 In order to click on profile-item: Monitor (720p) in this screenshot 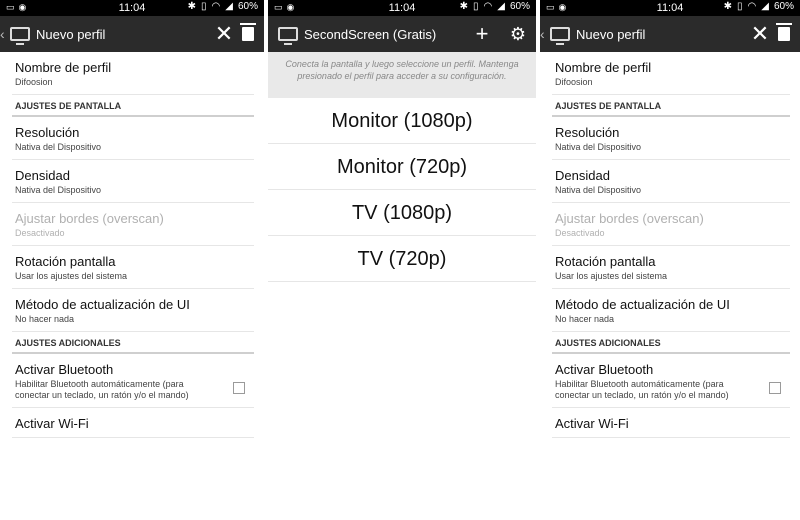, I will do `click(402, 167)`.